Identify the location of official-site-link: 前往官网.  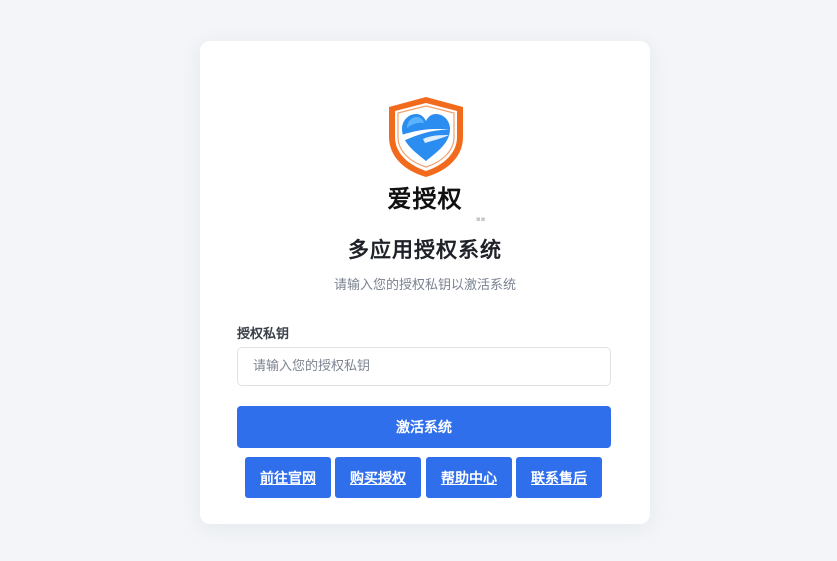
(288, 477).